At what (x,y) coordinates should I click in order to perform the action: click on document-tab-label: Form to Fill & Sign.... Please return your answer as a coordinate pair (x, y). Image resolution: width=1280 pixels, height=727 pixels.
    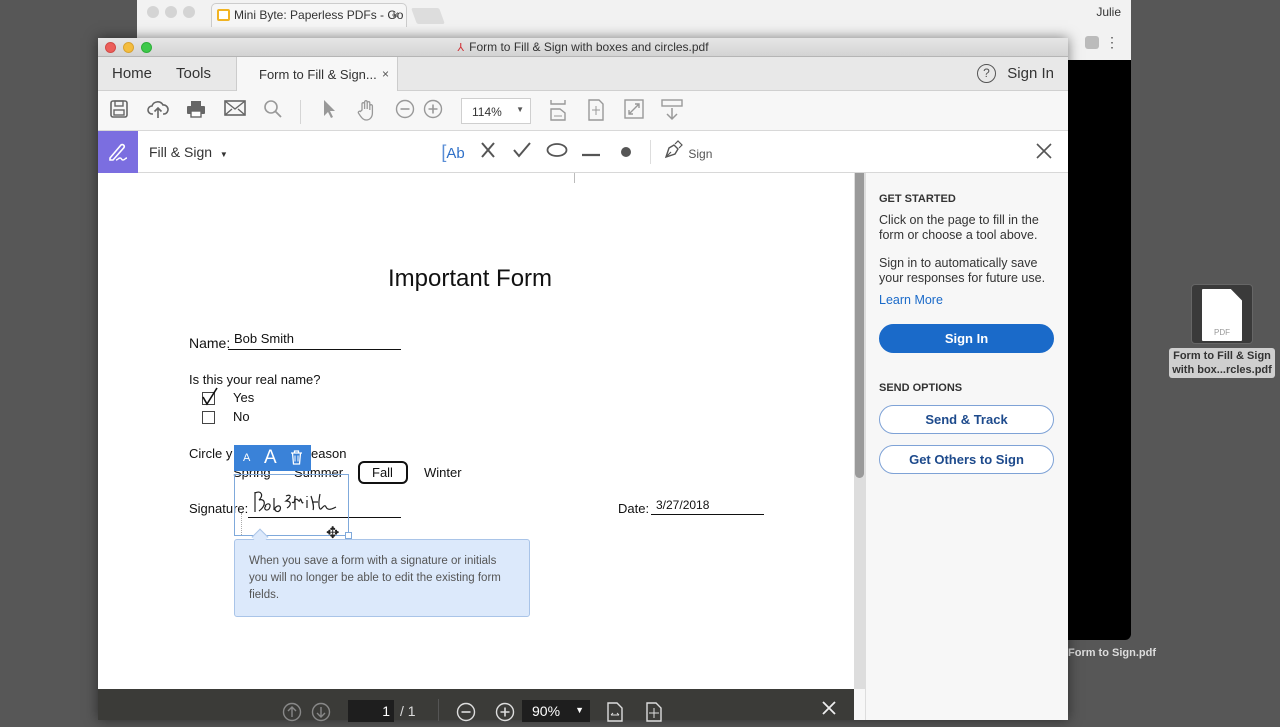
    Looking at the image, I should click on (318, 74).